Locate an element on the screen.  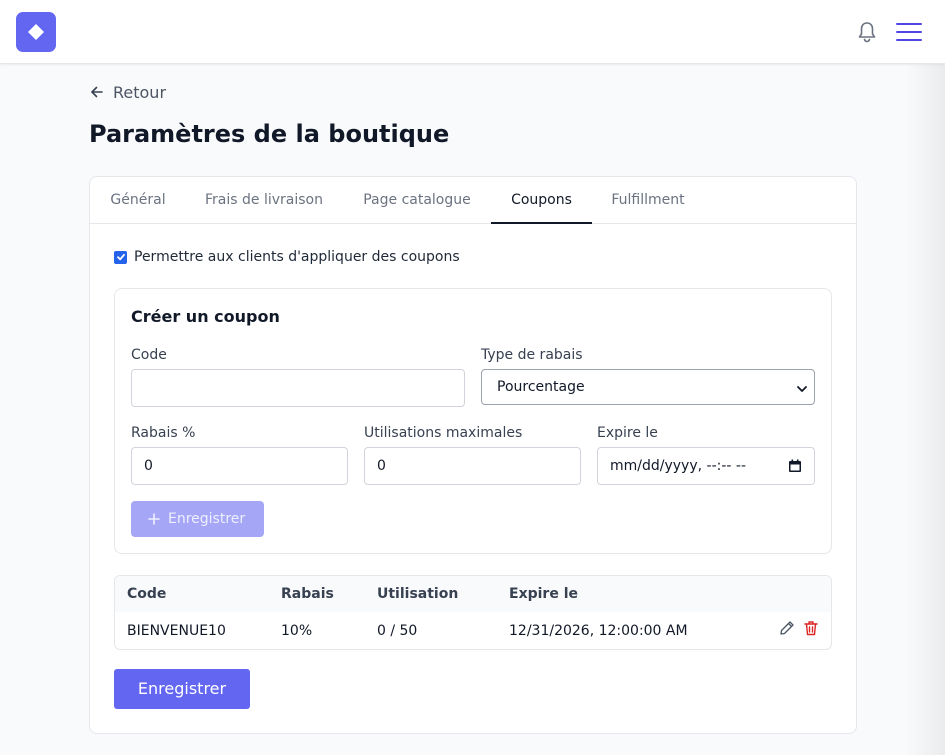
save-settings-button: Enregistrer is located at coordinates (182, 689).